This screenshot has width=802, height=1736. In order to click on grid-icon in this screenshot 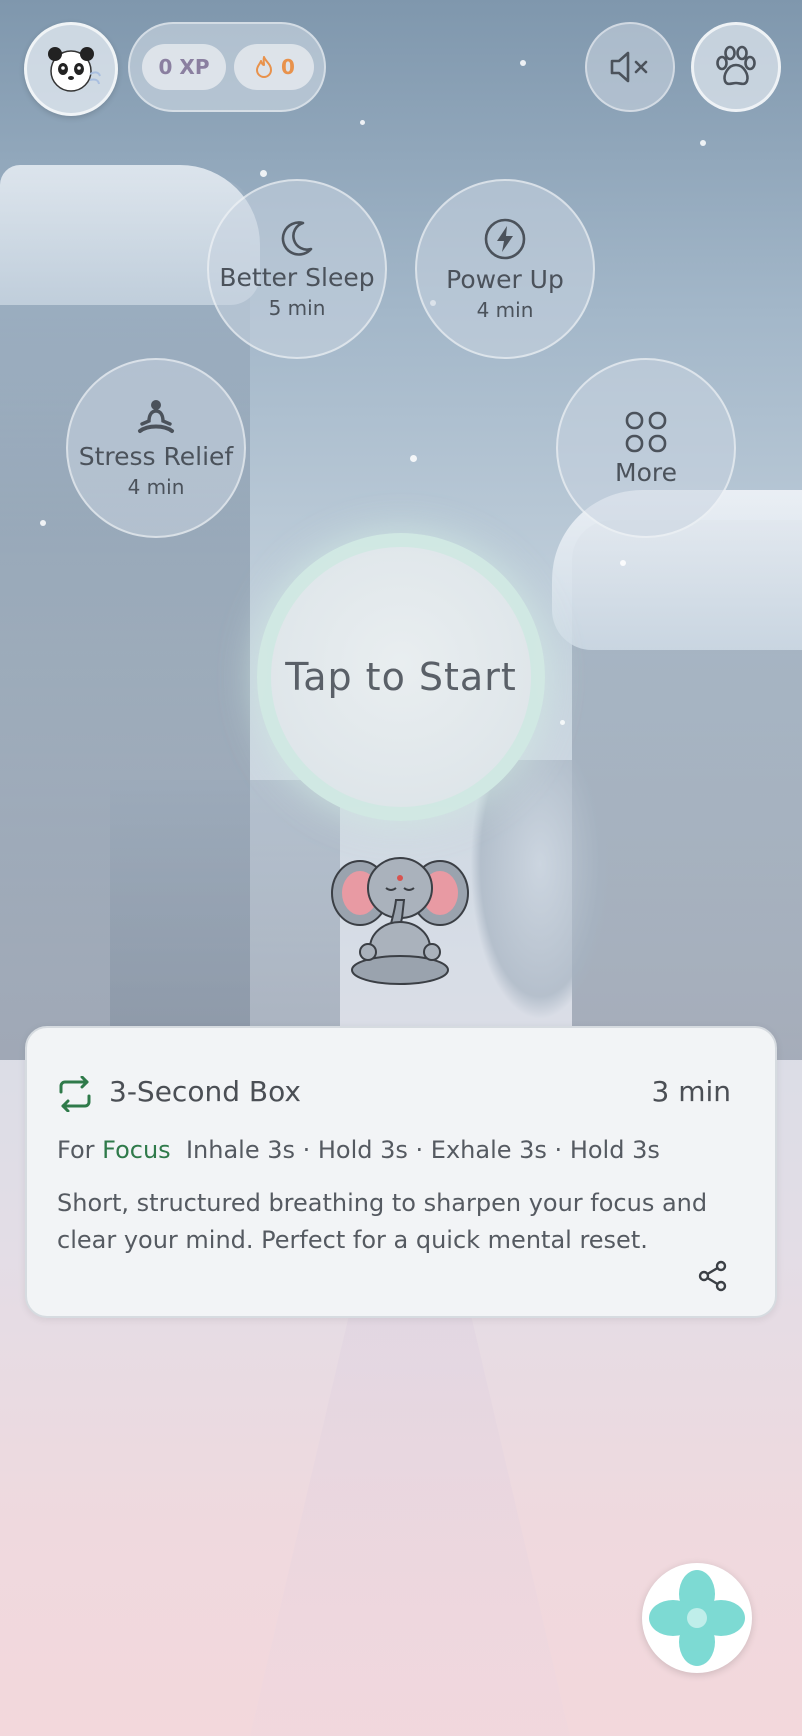, I will do `click(646, 431)`.